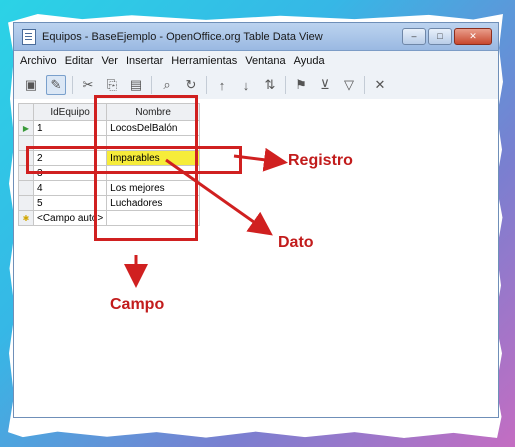 This screenshot has width=515, height=447. What do you see at coordinates (260, 159) in the screenshot?
I see `registro-arrow` at bounding box center [260, 159].